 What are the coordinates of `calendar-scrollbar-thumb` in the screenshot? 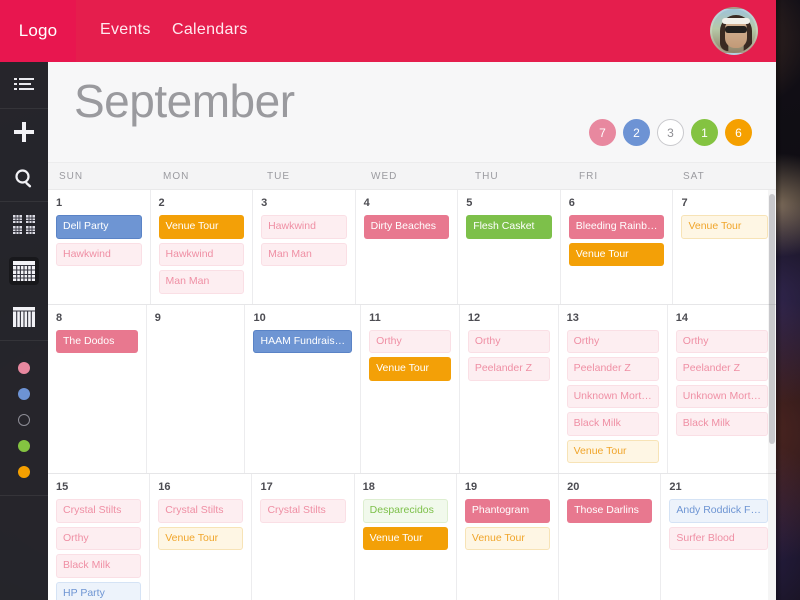 It's located at (772, 319).